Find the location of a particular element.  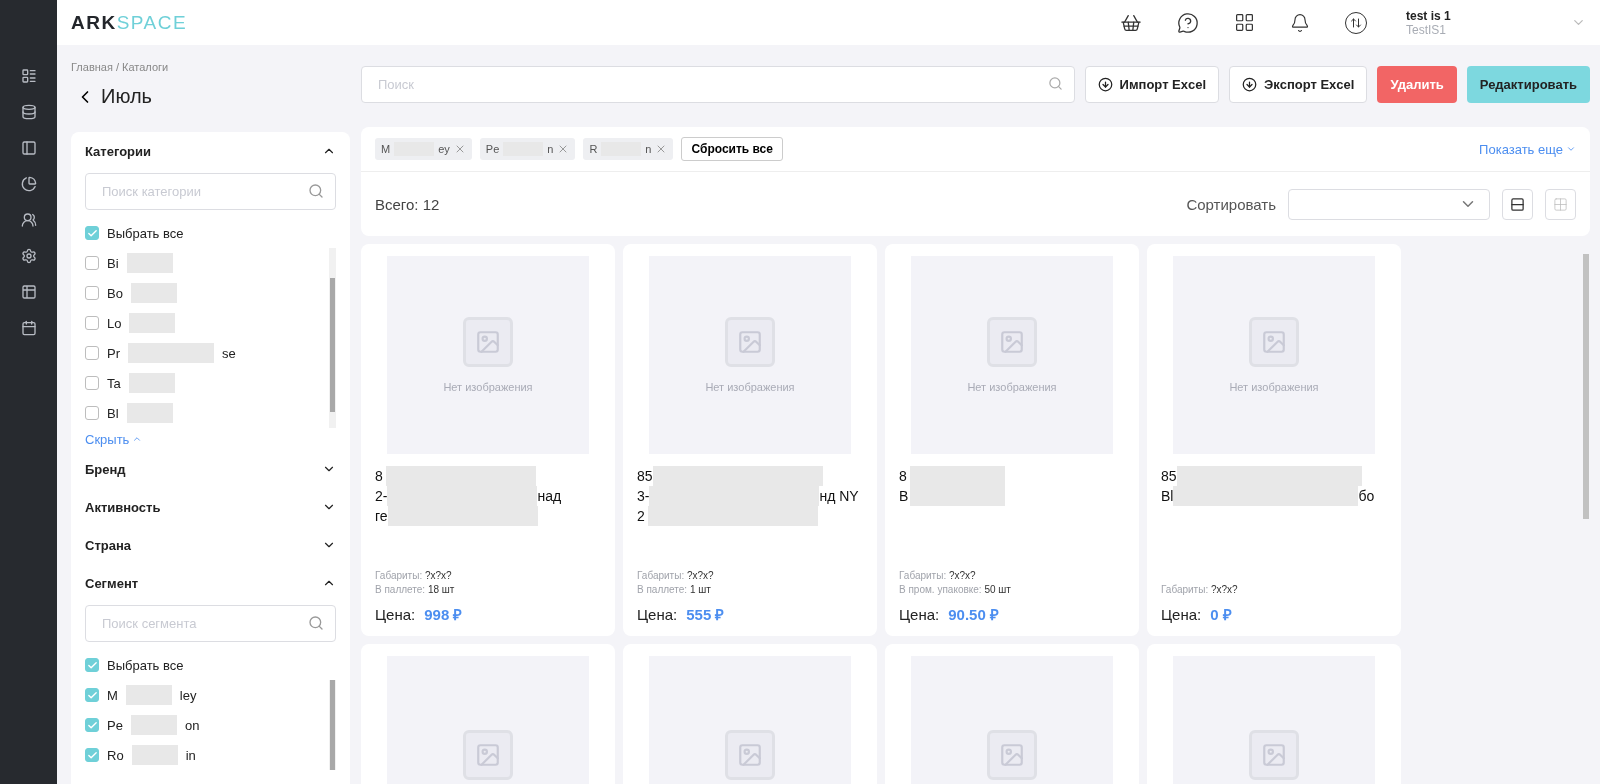

page-title: Июль is located at coordinates (127, 96).